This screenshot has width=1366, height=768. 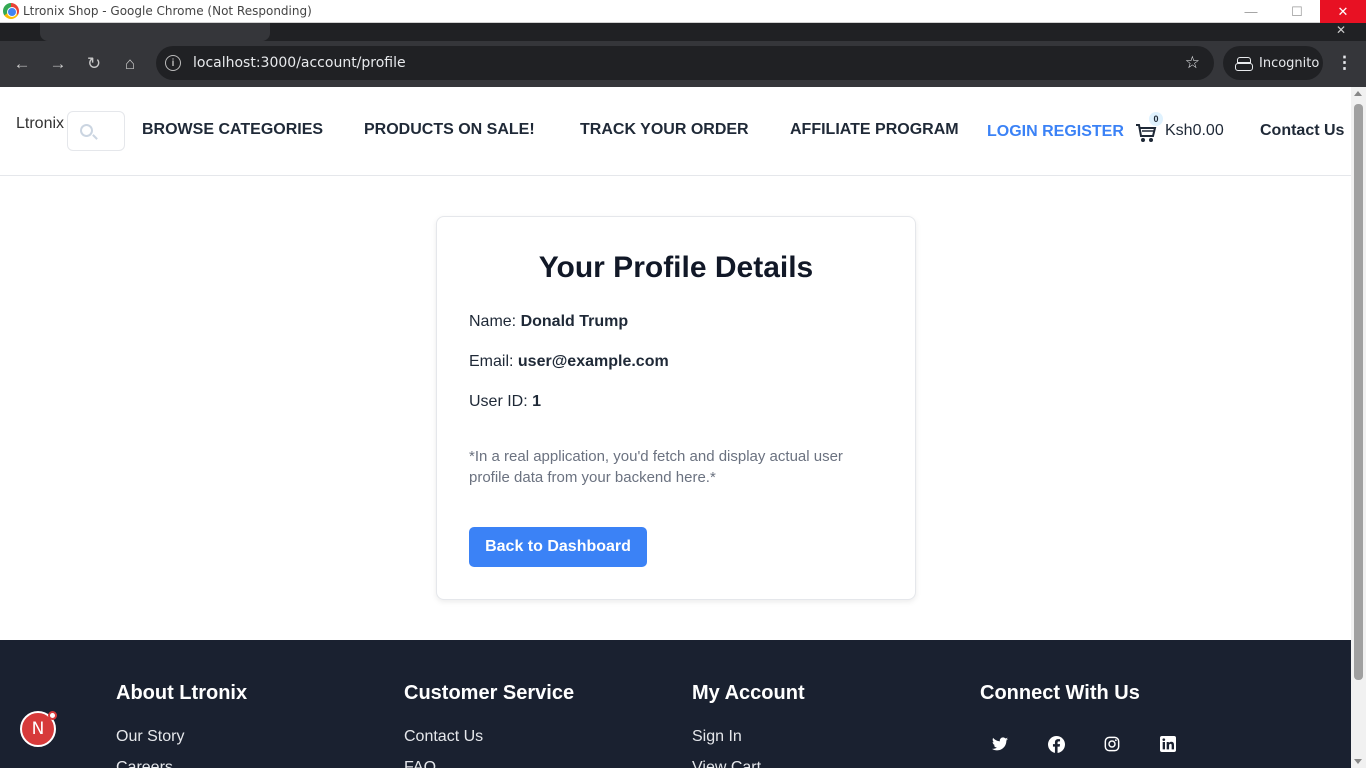 What do you see at coordinates (86, 130) in the screenshot?
I see `search-icon` at bounding box center [86, 130].